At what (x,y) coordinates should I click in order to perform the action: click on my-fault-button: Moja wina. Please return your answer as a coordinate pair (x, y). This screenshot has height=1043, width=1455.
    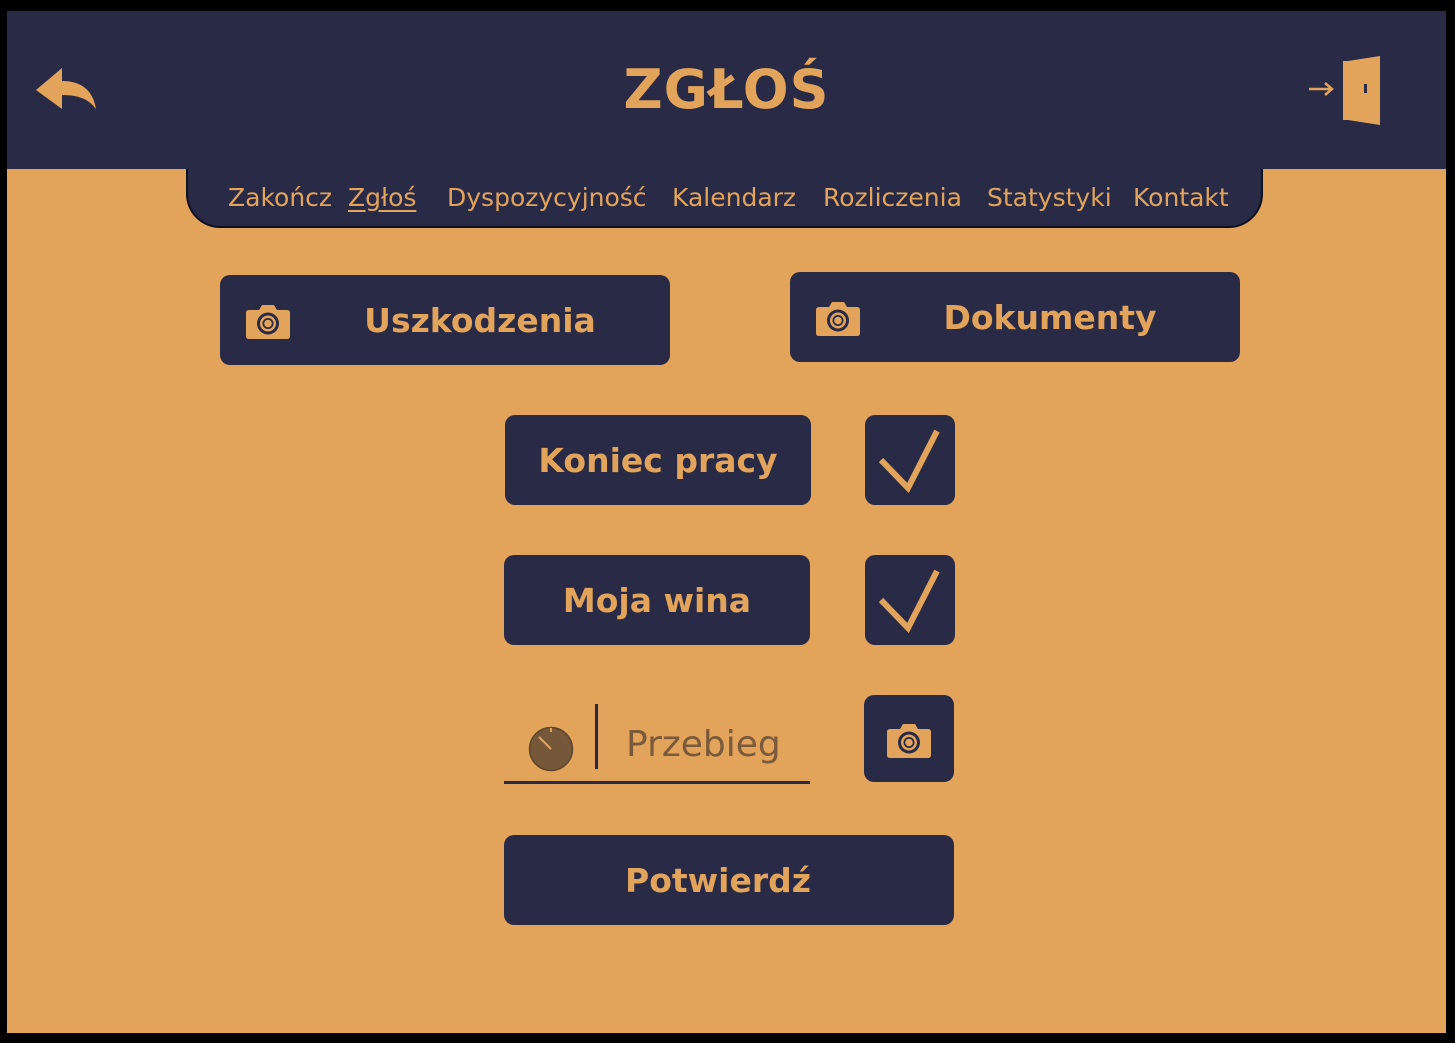
    Looking at the image, I should click on (657, 600).